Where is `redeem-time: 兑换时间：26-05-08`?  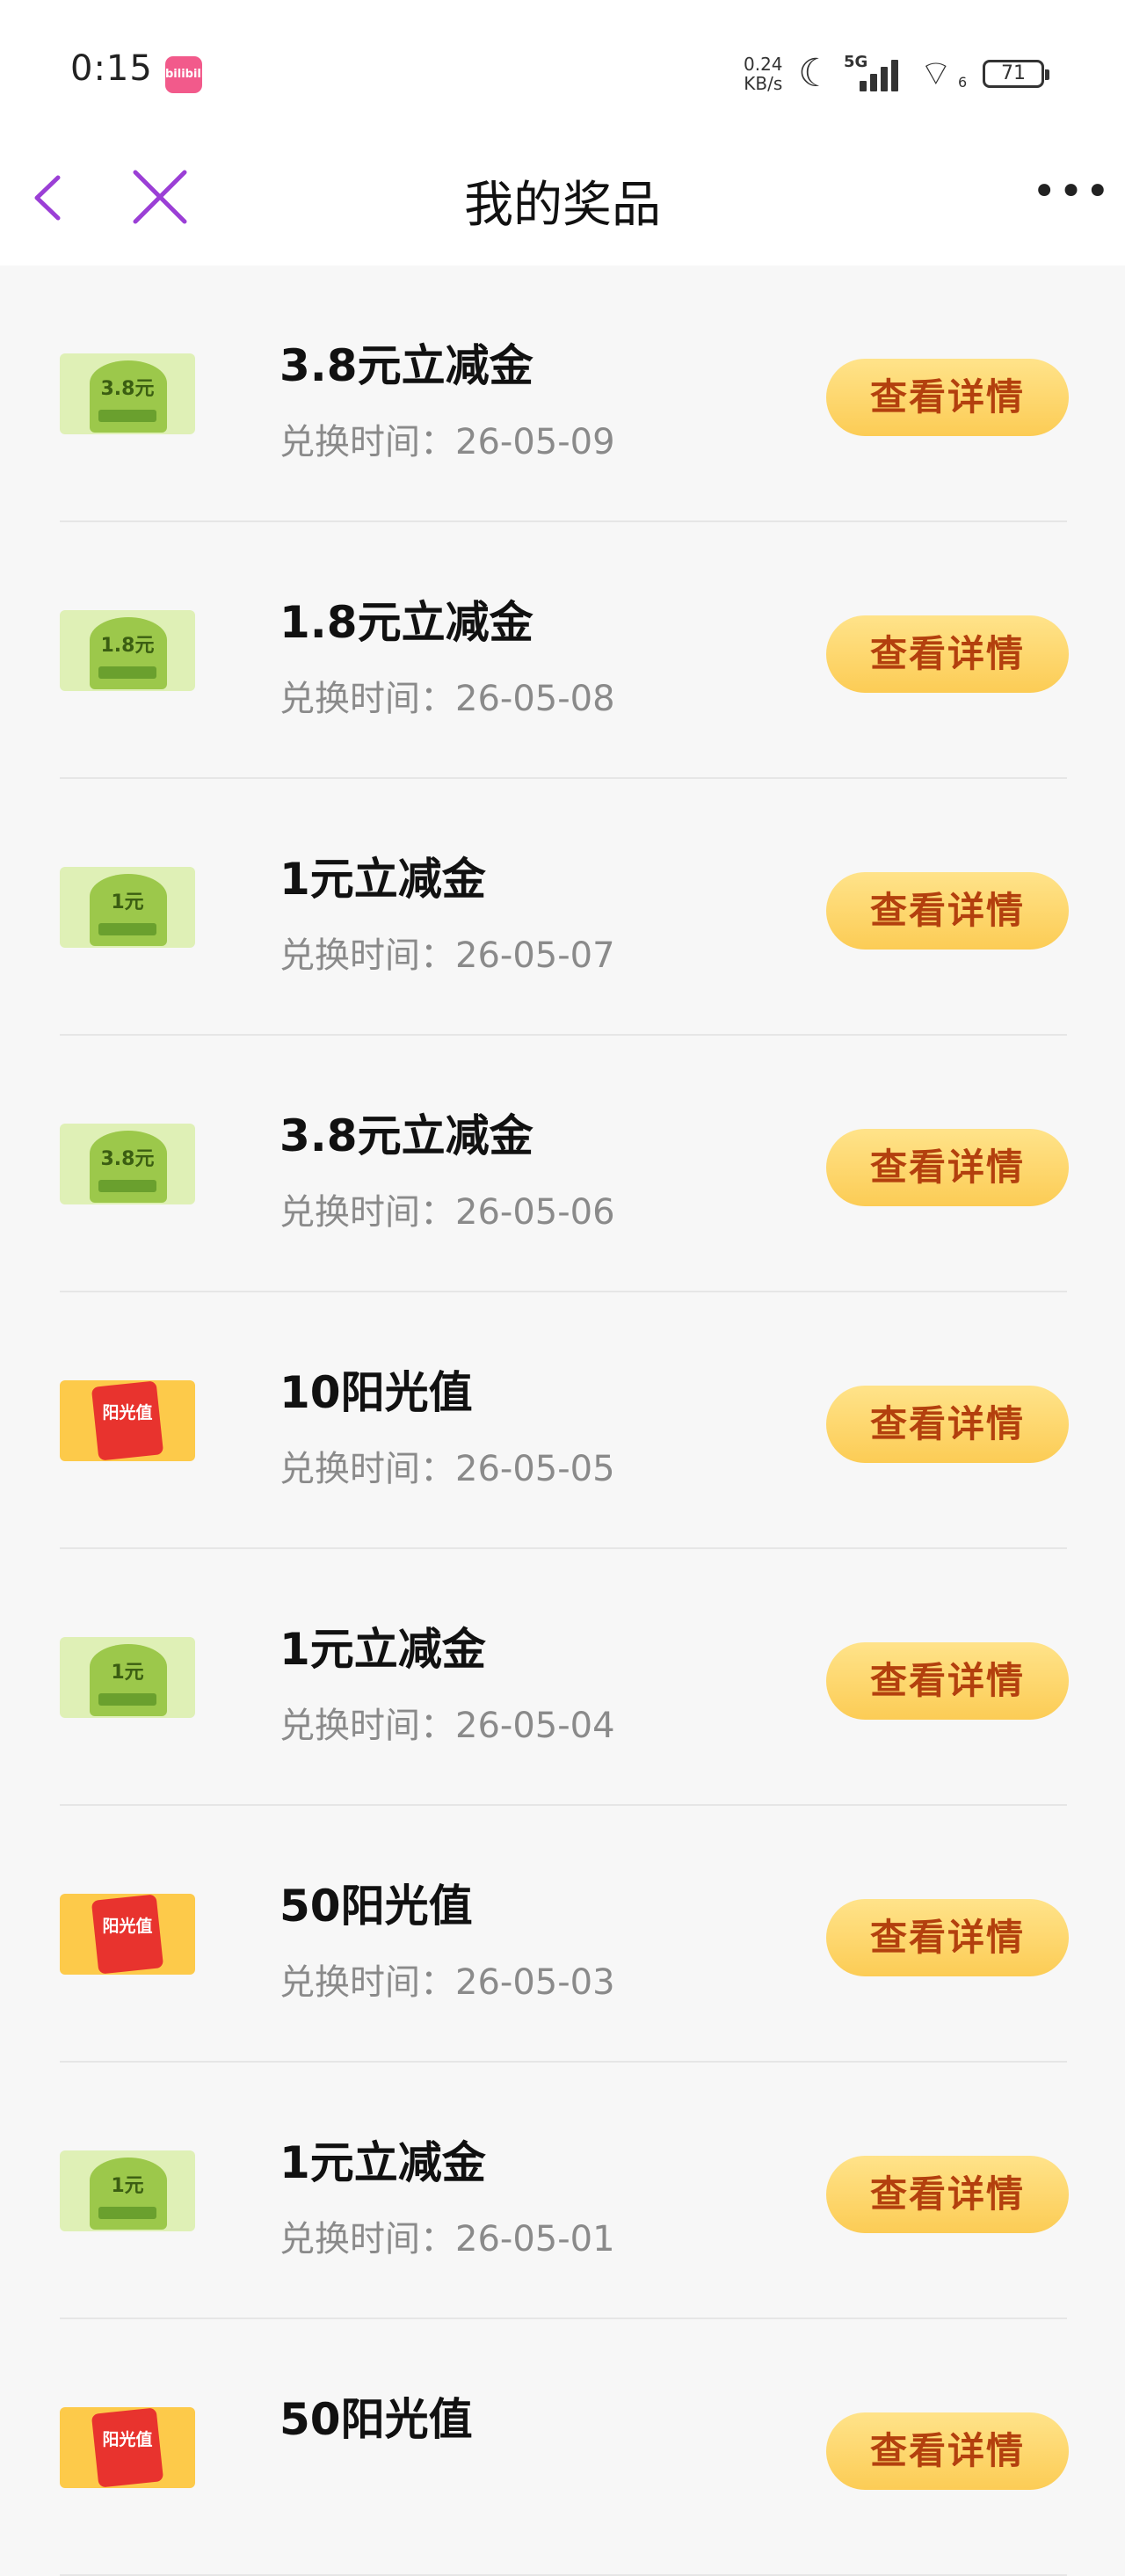
redeem-time: 兑换时间：26-05-08 is located at coordinates (447, 699).